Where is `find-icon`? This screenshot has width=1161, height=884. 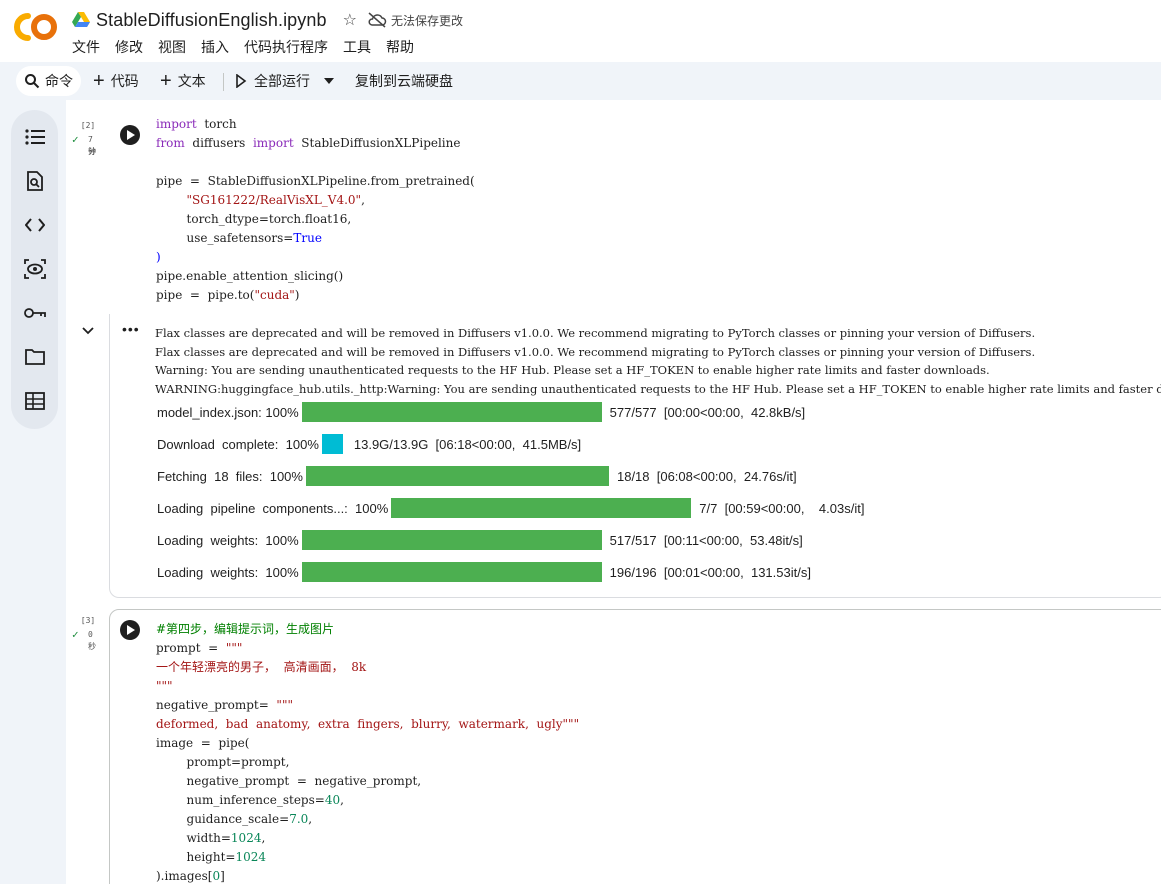
find-icon is located at coordinates (35, 181).